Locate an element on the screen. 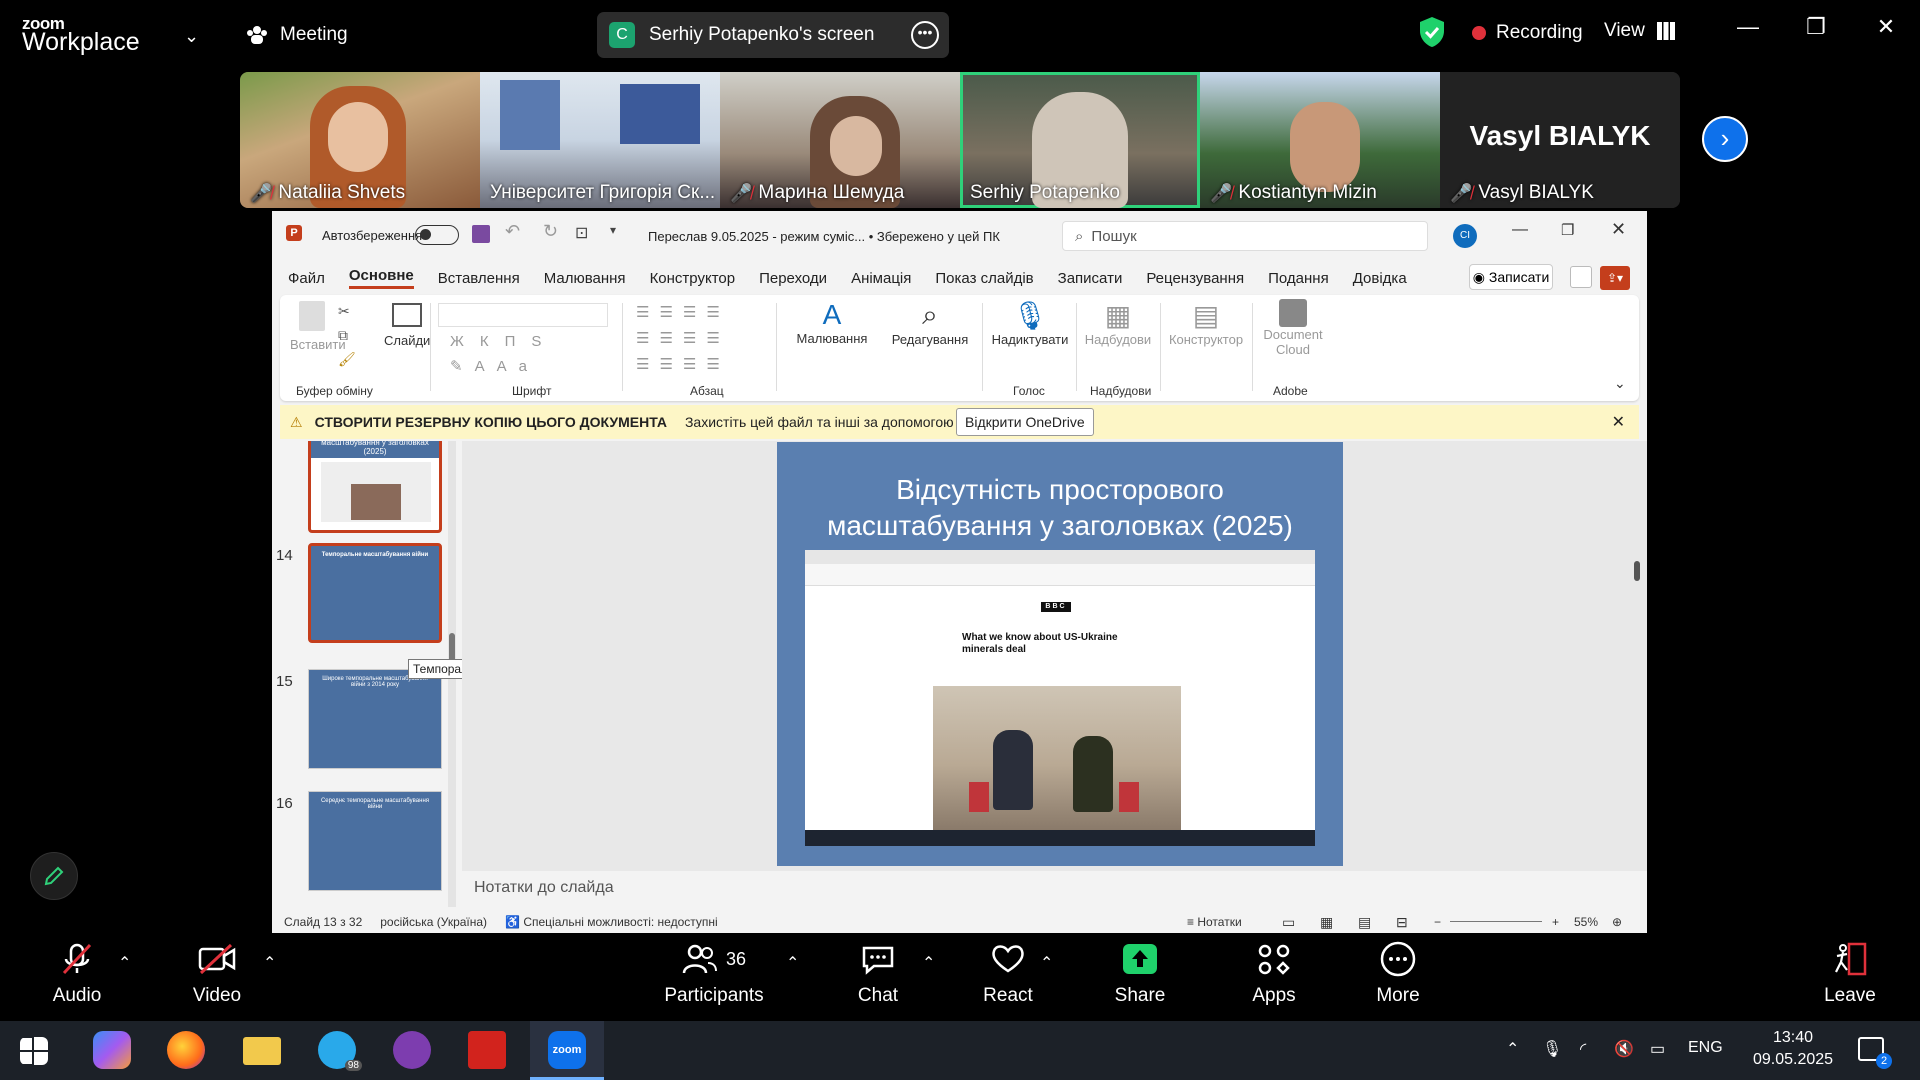 The width and height of the screenshot is (1920, 1080). accessibility-status: ♿ Спеціальні можливості: недоступні is located at coordinates (611, 922).